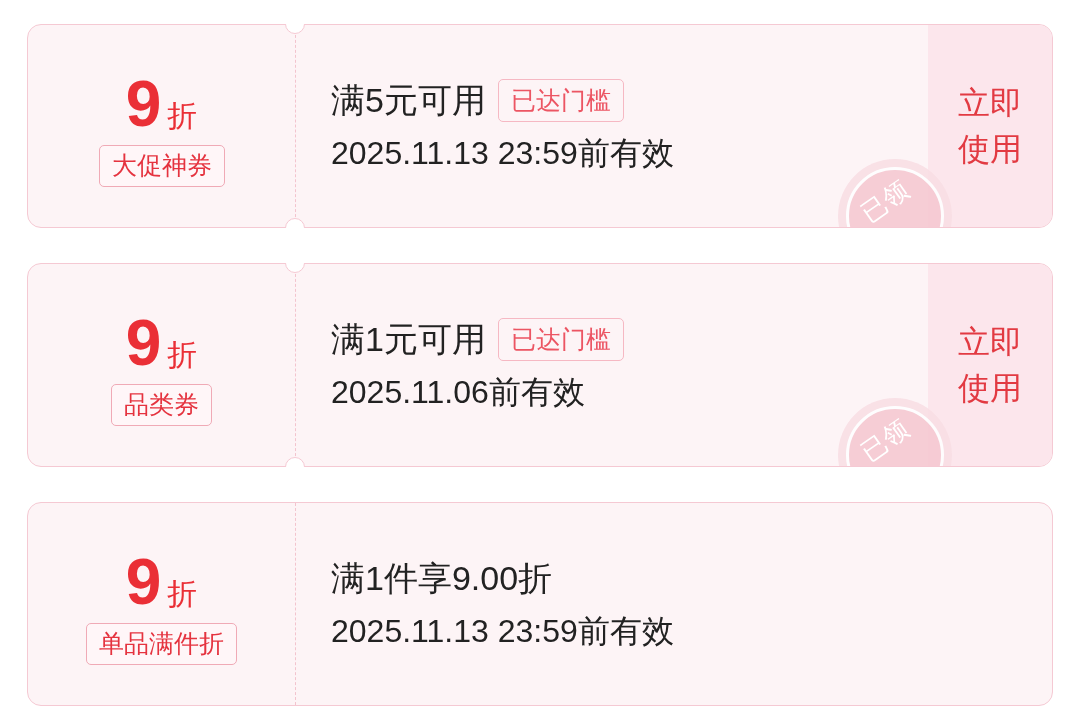 The image size is (1080, 721). I want to click on validity-text: 2025.11.06前有效, so click(458, 392).